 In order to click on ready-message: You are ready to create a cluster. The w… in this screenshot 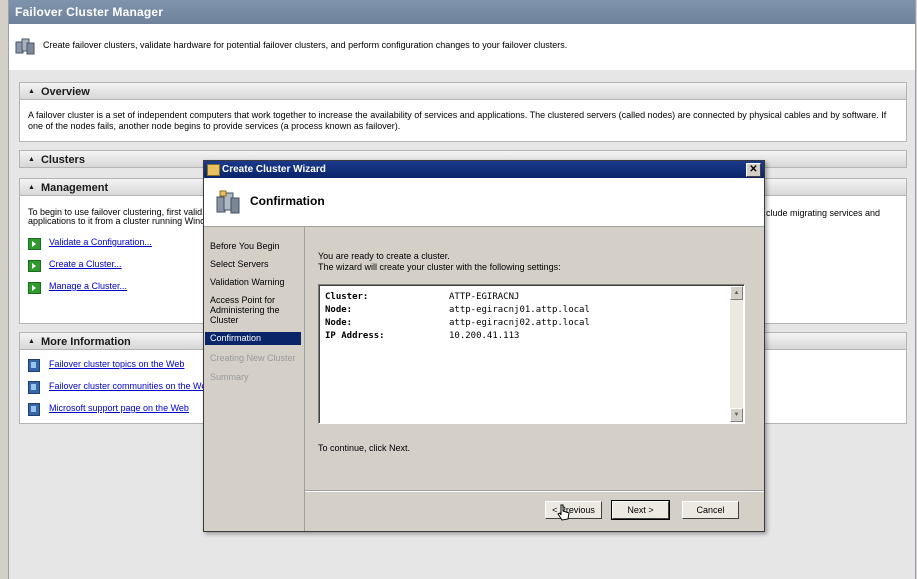, I will do `click(439, 262)`.